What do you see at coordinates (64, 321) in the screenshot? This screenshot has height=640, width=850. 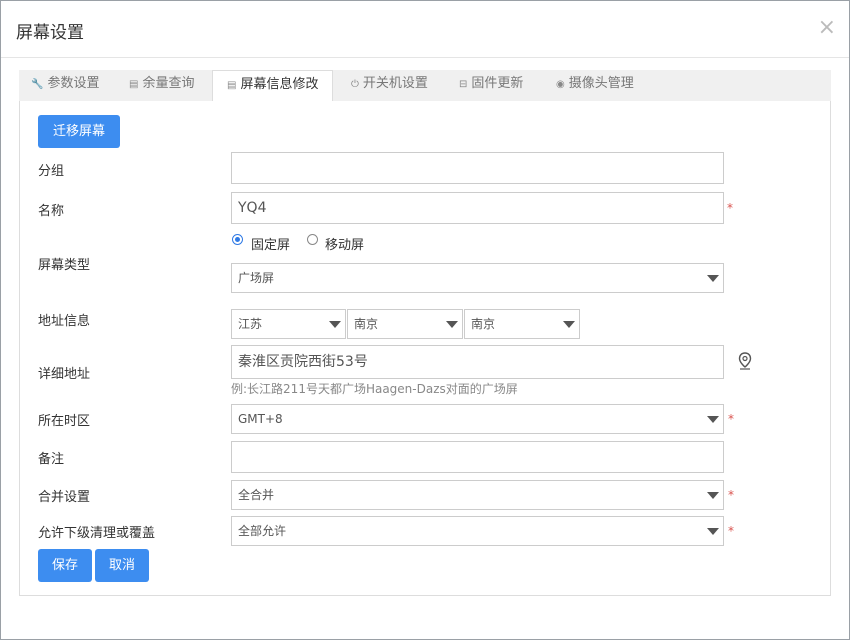 I see `address-info-label: 地址信息` at bounding box center [64, 321].